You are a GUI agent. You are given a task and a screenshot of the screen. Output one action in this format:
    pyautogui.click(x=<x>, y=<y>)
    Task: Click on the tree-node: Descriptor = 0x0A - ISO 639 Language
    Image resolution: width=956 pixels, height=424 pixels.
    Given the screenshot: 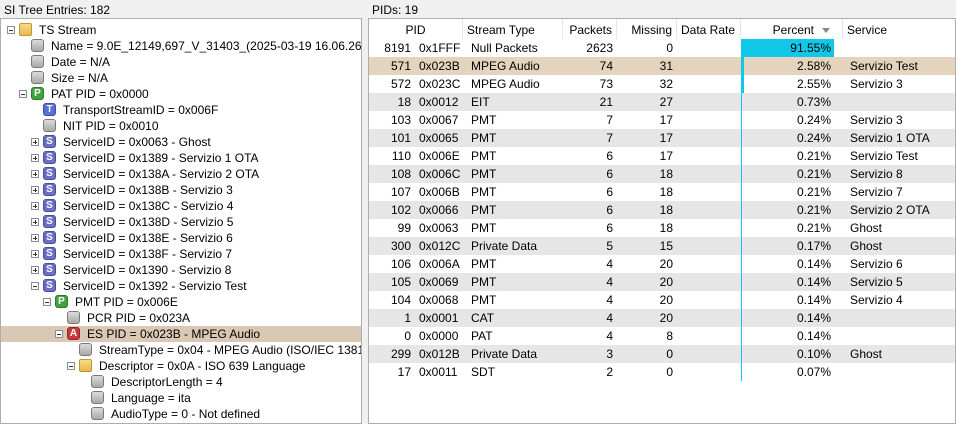 What is the action you would take?
    pyautogui.click(x=181, y=366)
    